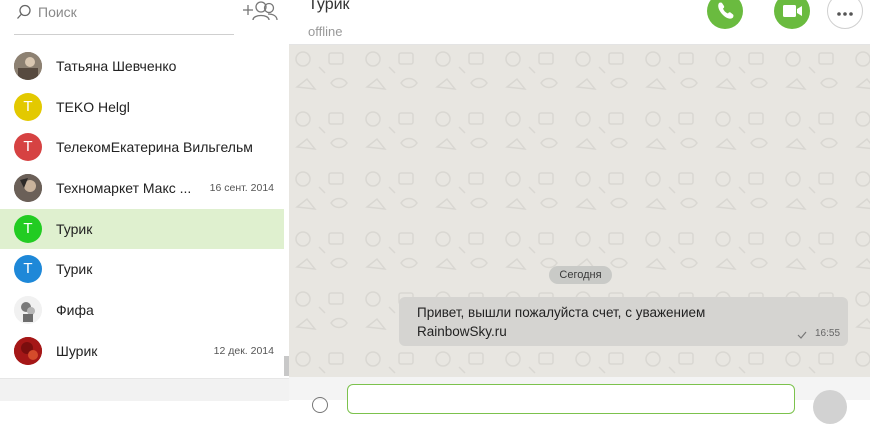 This screenshot has width=870, height=424. What do you see at coordinates (726, 10) in the screenshot?
I see `phone-icon` at bounding box center [726, 10].